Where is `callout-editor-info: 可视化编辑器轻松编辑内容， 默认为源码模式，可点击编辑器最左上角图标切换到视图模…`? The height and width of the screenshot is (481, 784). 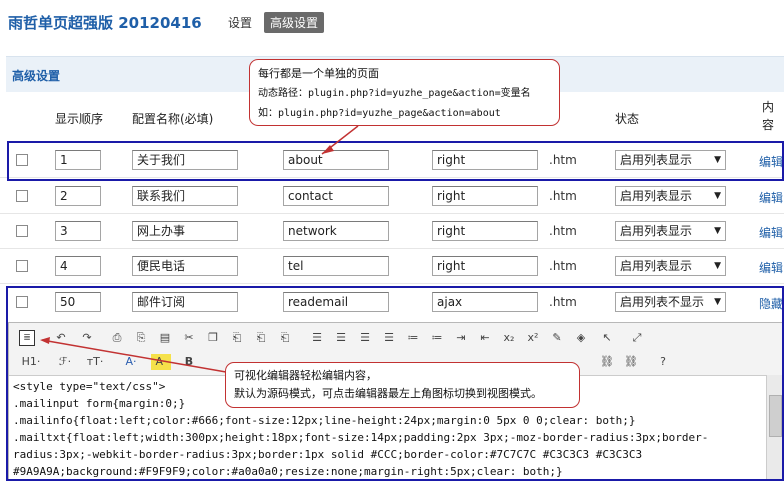 callout-editor-info: 可视化编辑器轻松编辑内容， 默认为源码模式，可点击编辑器最左上角图标切换到视图模… is located at coordinates (402, 385).